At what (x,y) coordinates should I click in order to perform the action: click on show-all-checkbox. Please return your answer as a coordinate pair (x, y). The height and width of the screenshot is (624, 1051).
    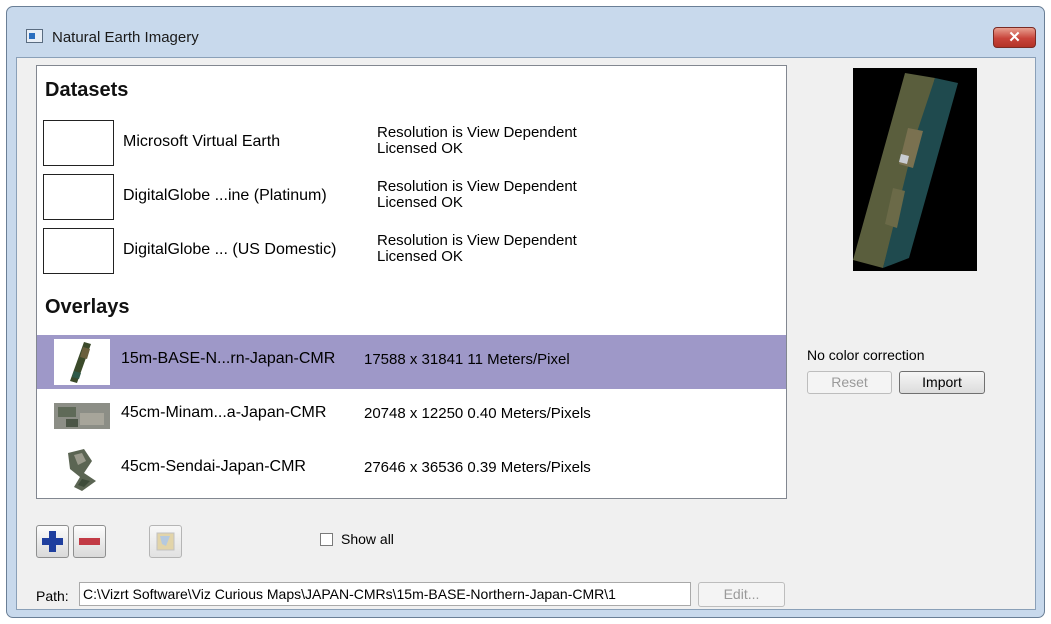
    Looking at the image, I should click on (326, 539).